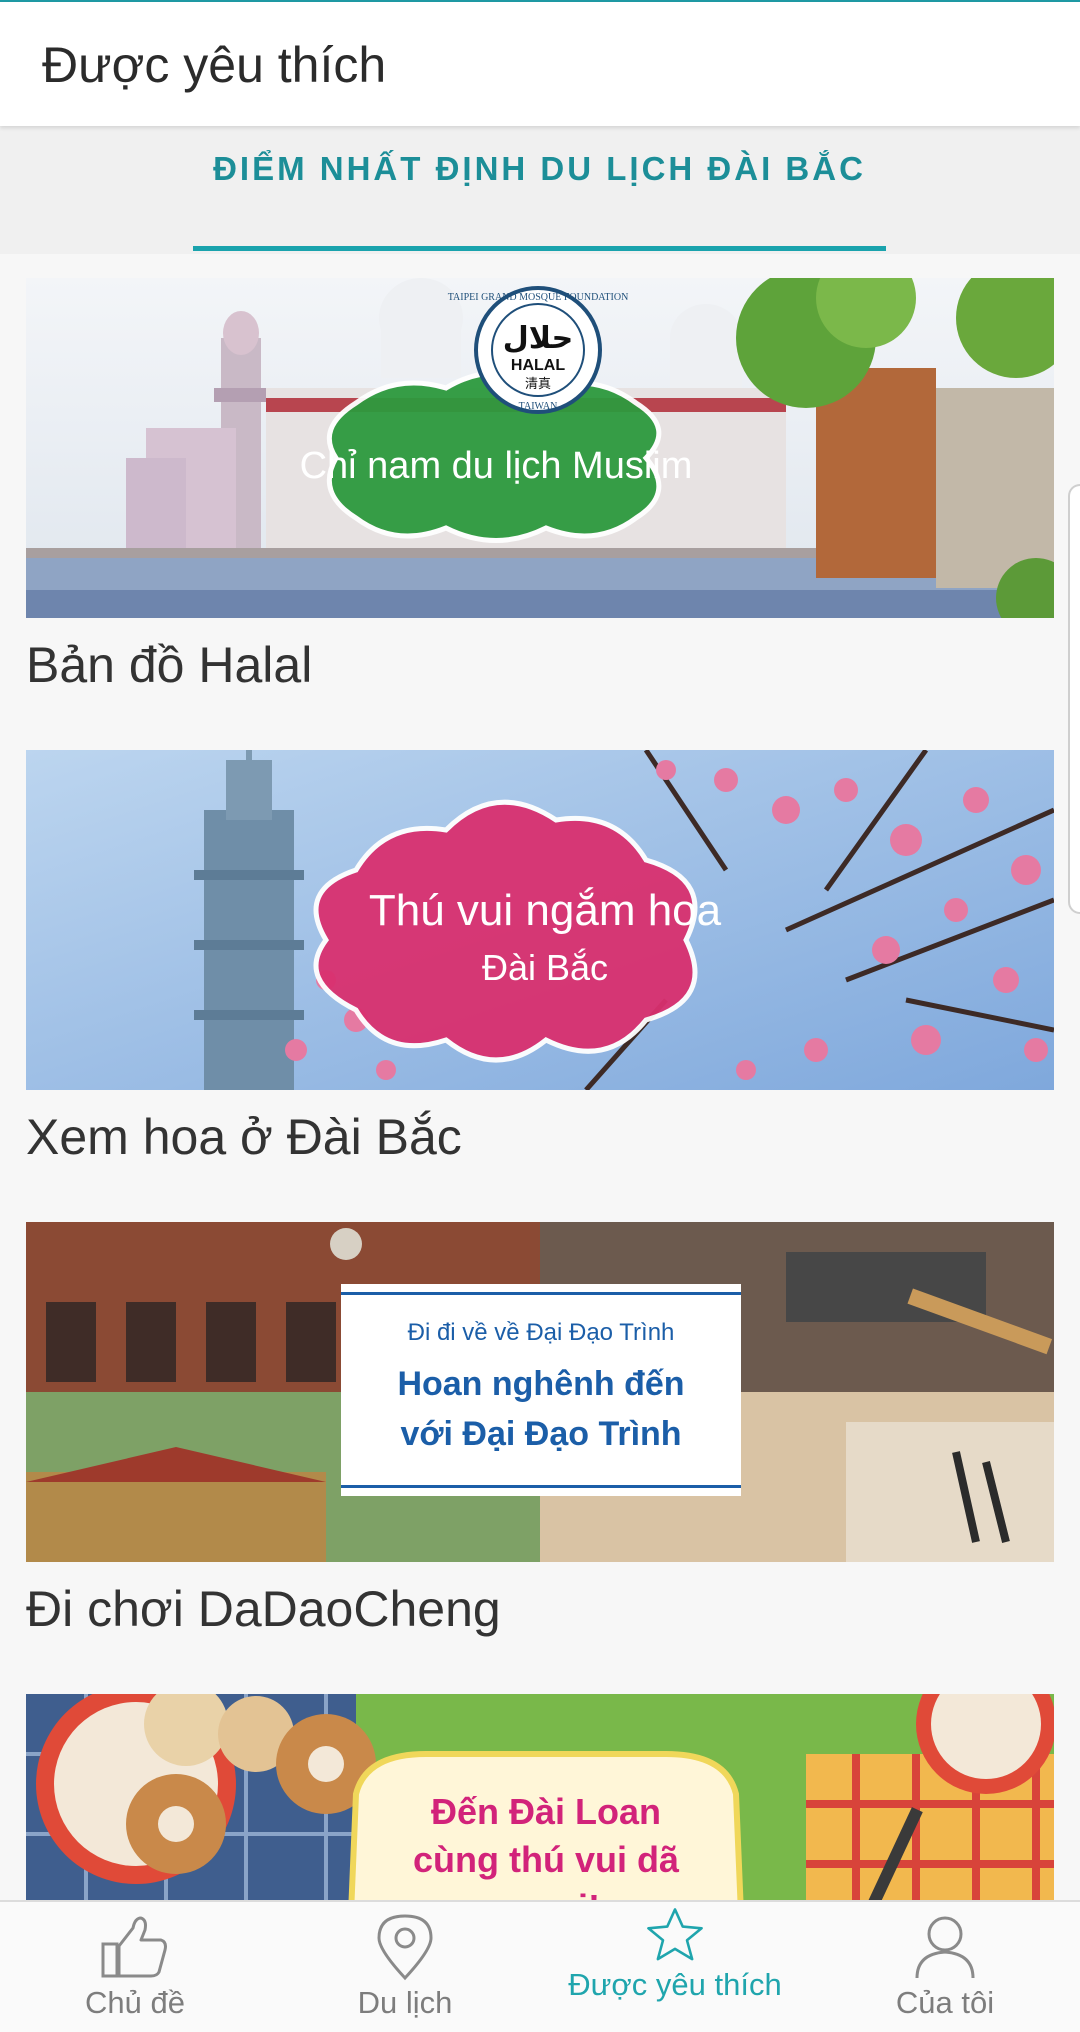 The height and width of the screenshot is (2032, 1080). What do you see at coordinates (405, 2002) in the screenshot?
I see `nav-label-travel: Du lịch` at bounding box center [405, 2002].